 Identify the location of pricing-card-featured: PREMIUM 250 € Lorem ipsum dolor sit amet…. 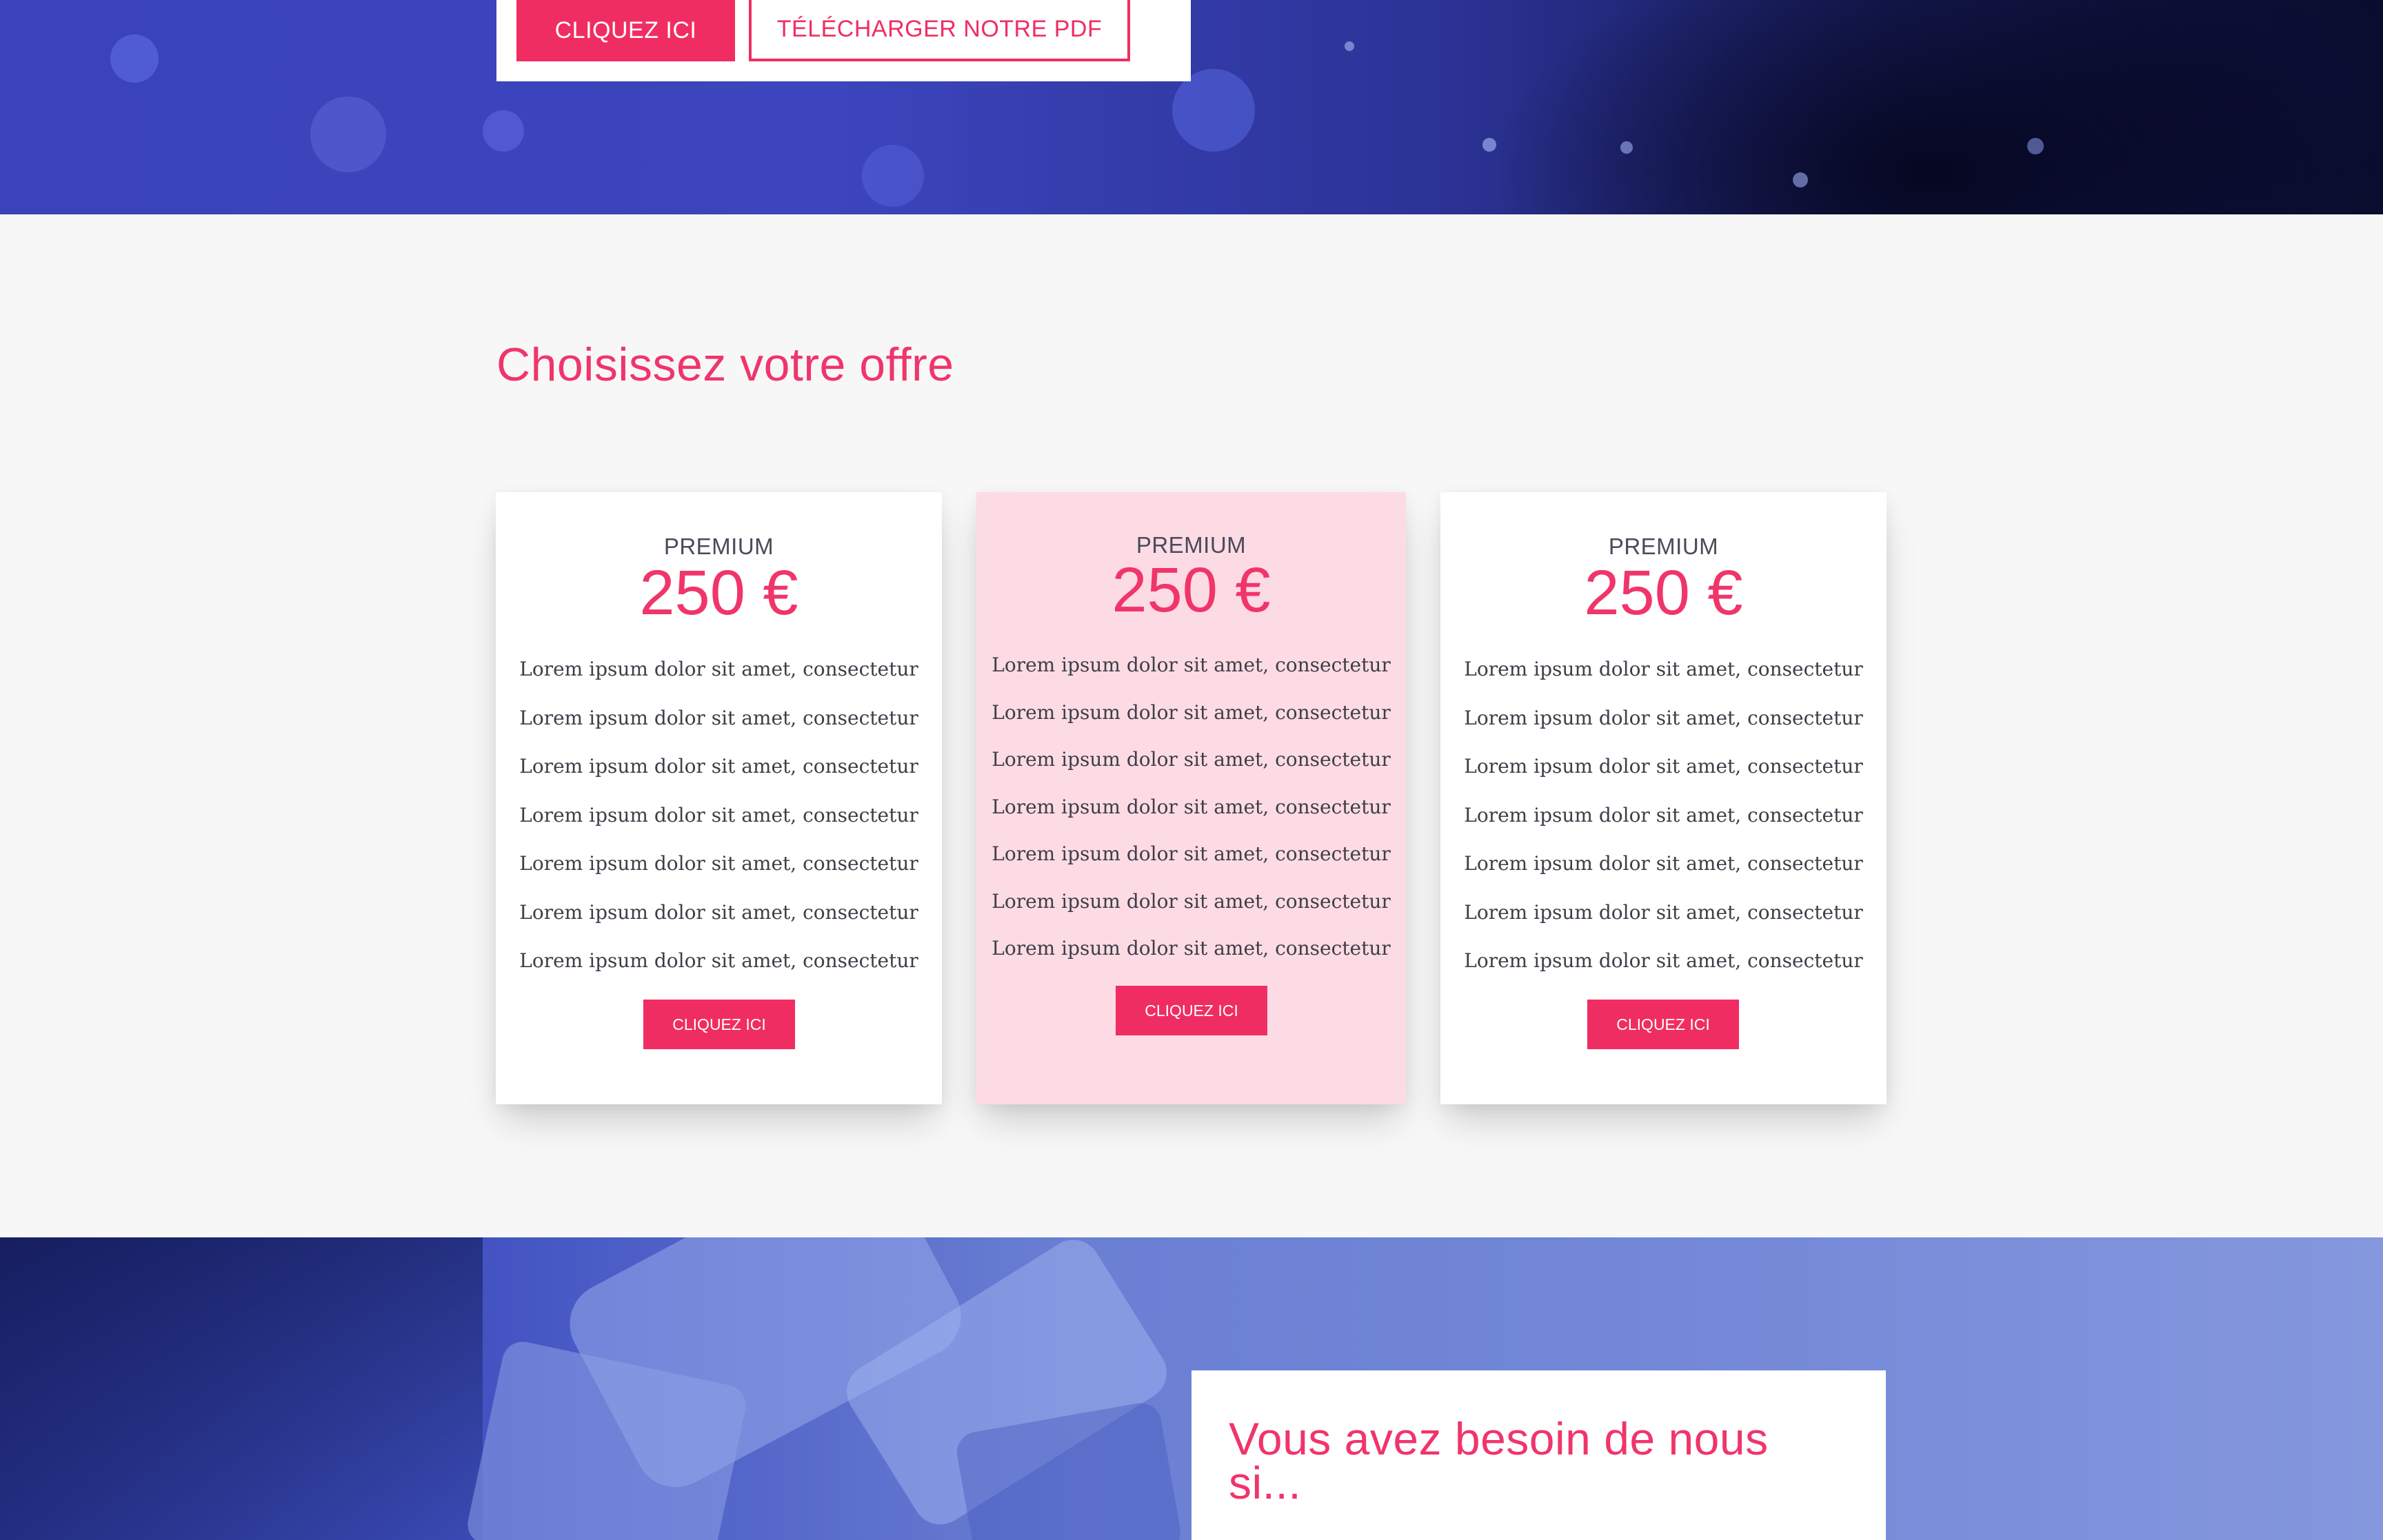
(1191, 798).